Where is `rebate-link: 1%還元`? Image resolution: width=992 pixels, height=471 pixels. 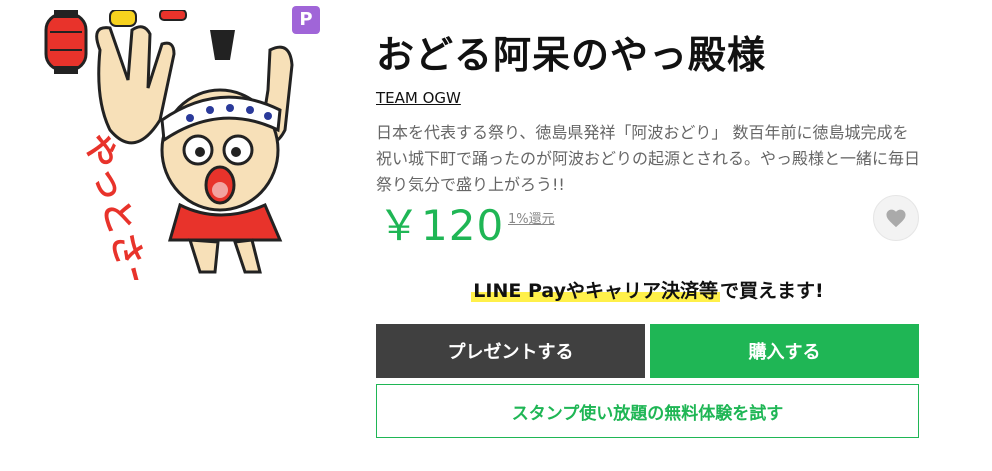
rebate-link: 1%還元 is located at coordinates (531, 217).